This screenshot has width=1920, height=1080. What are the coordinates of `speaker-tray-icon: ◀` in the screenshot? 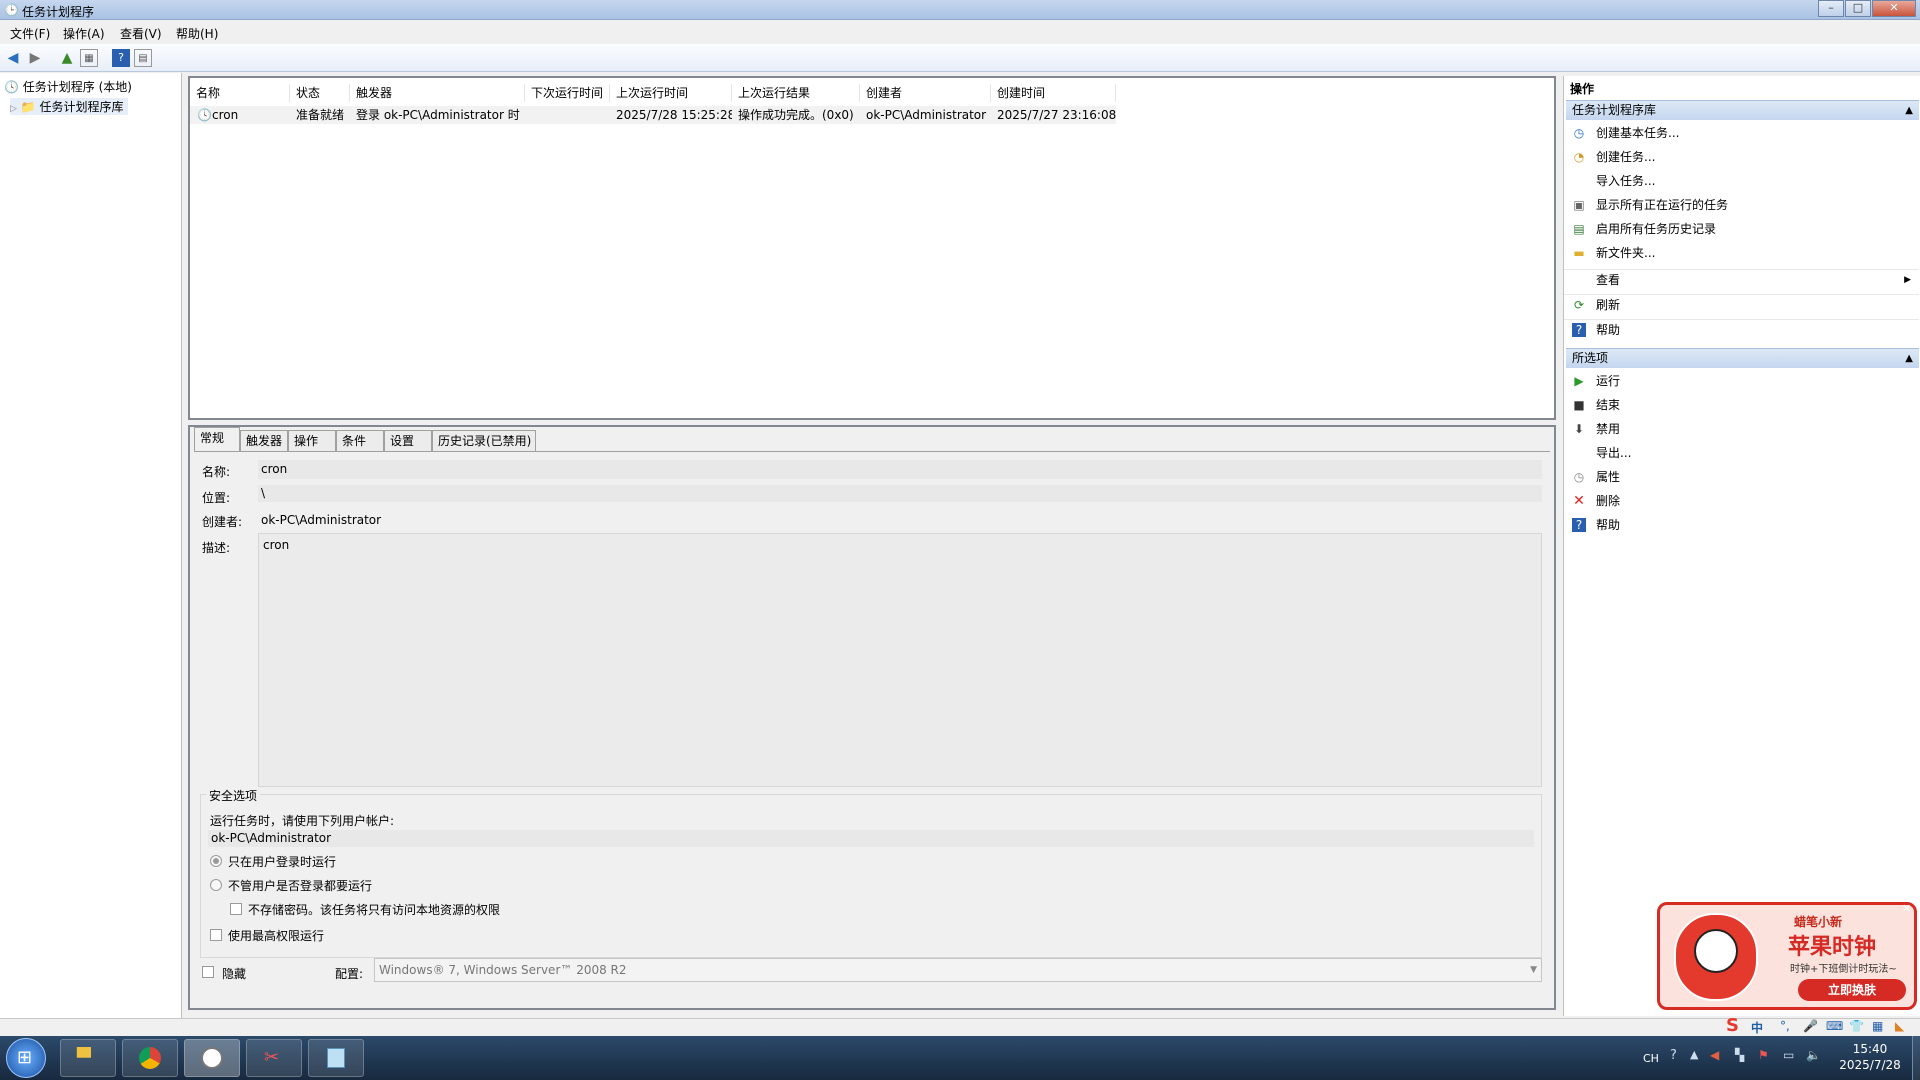 It's located at (1714, 1055).